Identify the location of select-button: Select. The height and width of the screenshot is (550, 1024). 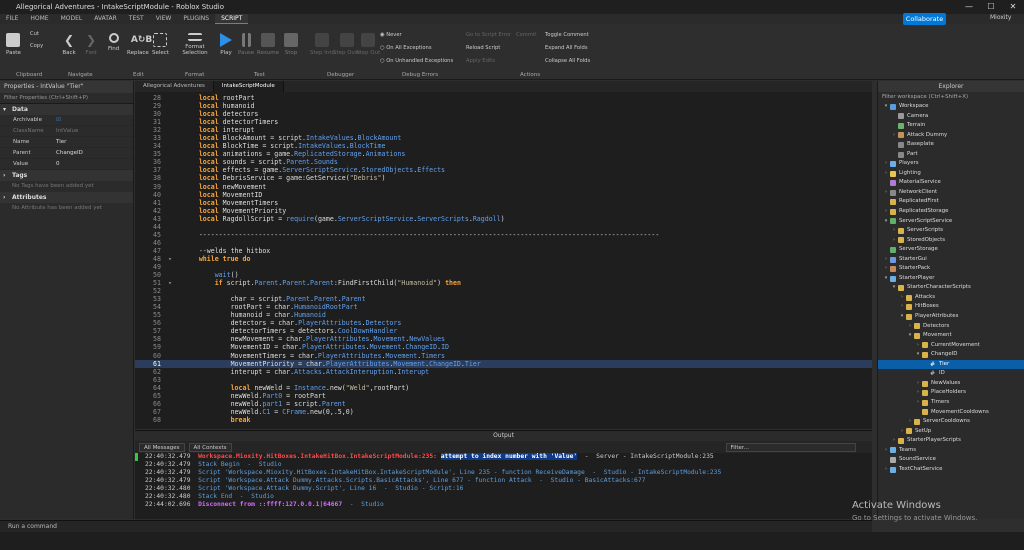
(160, 44).